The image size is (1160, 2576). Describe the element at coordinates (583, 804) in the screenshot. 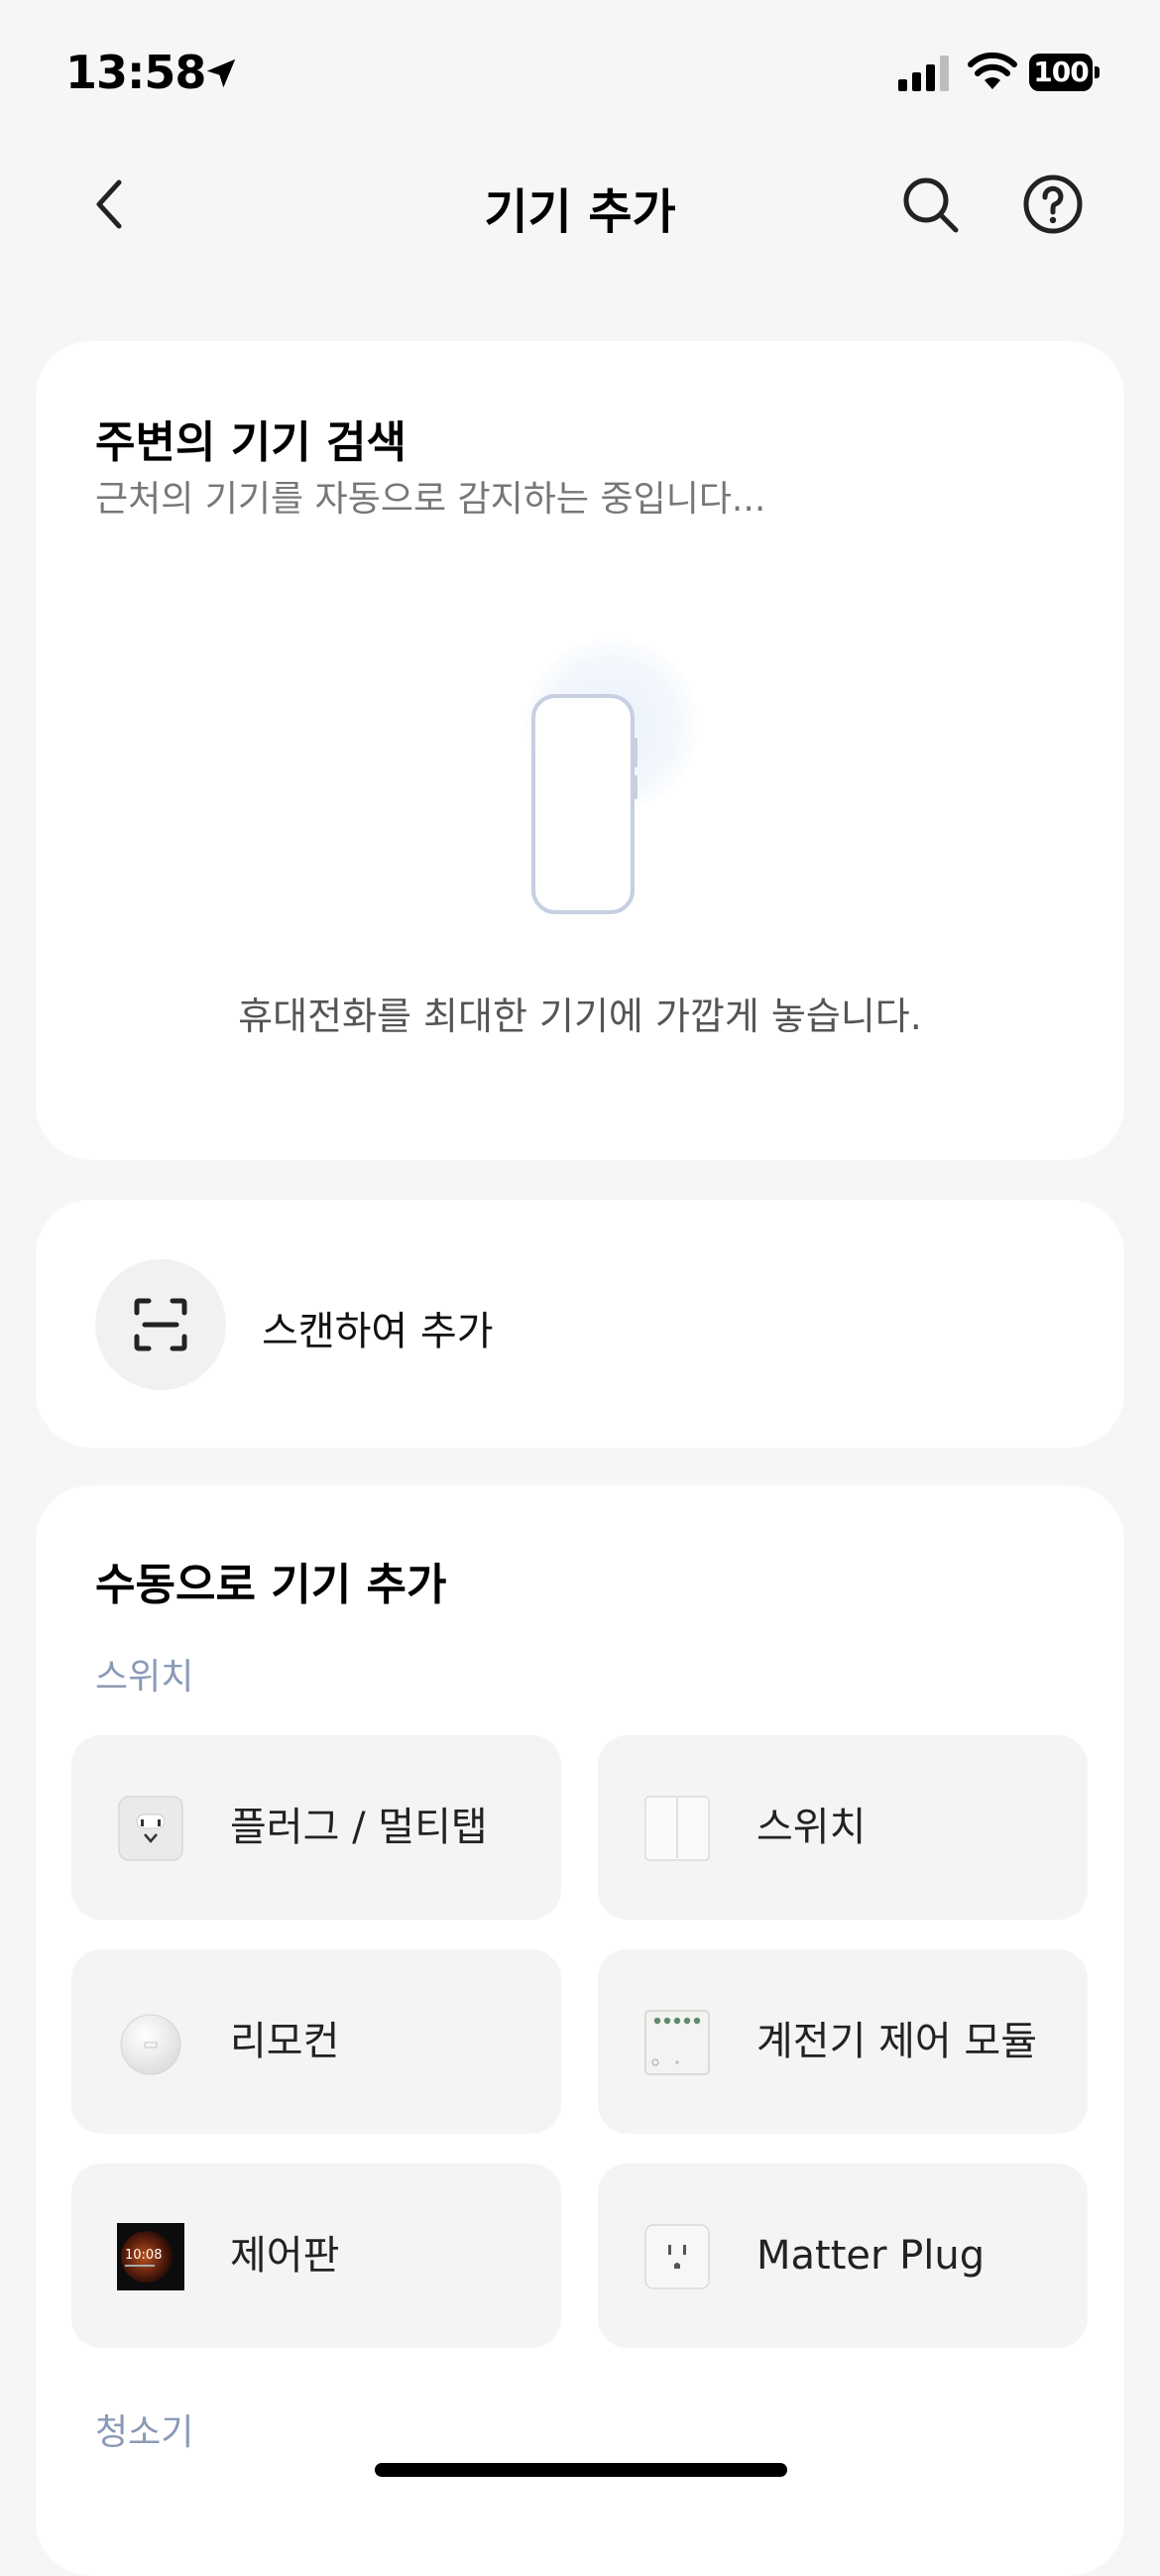

I see `phone-icon` at that location.